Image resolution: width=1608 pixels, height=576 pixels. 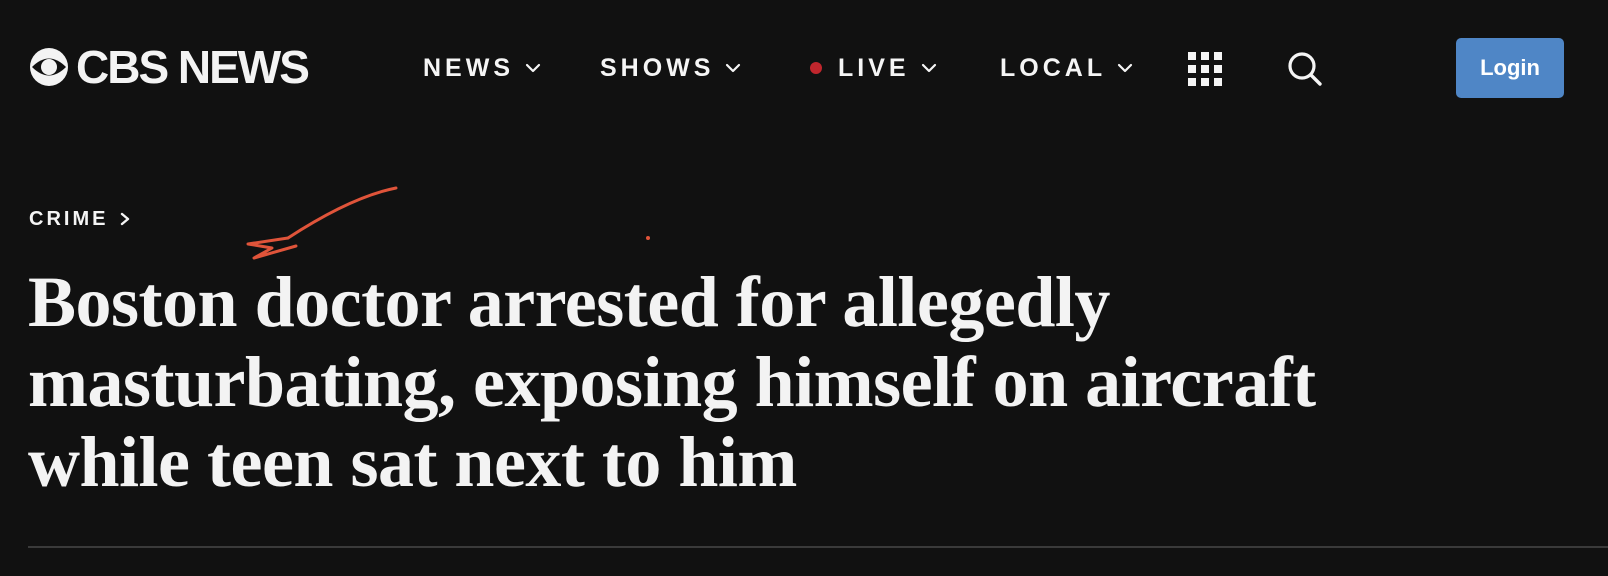 I want to click on nav-local-label: LOCAL, so click(x=1053, y=67).